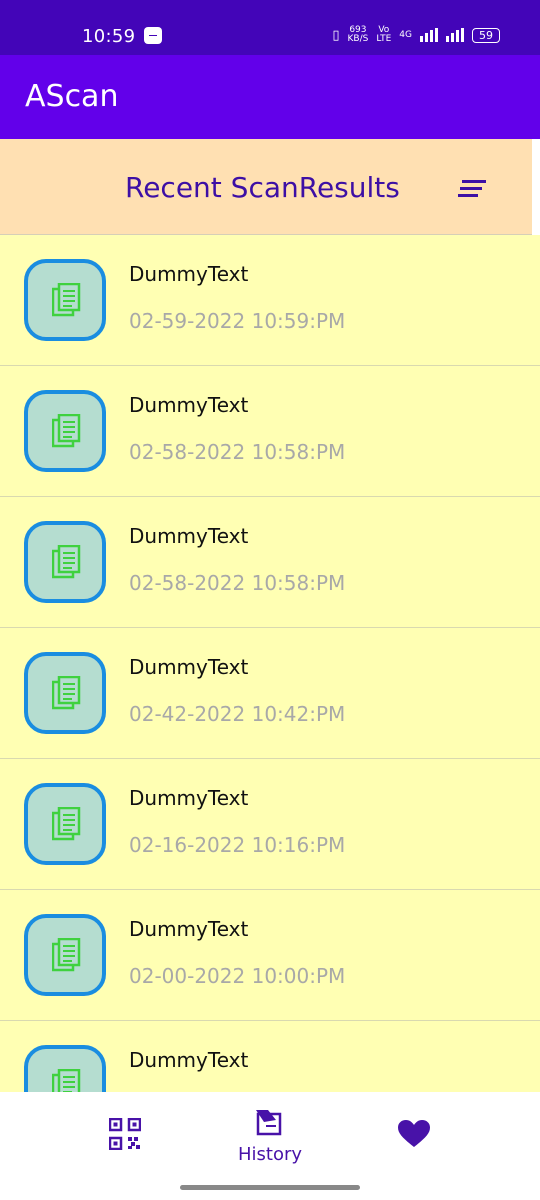 Image resolution: width=540 pixels, height=1200 pixels. I want to click on list-item: DummyText 02-42-2022 10:42:PM, so click(270, 693).